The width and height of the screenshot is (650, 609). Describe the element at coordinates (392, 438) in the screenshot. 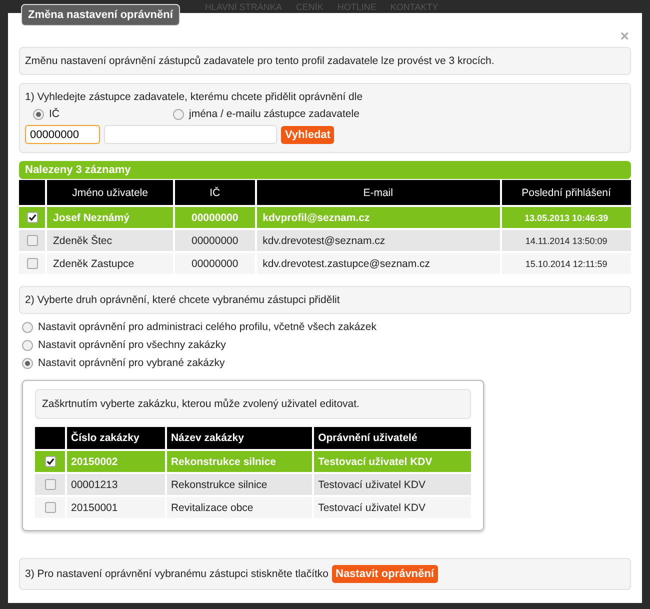

I see `column-header: Oprávnění uživatelé` at that location.